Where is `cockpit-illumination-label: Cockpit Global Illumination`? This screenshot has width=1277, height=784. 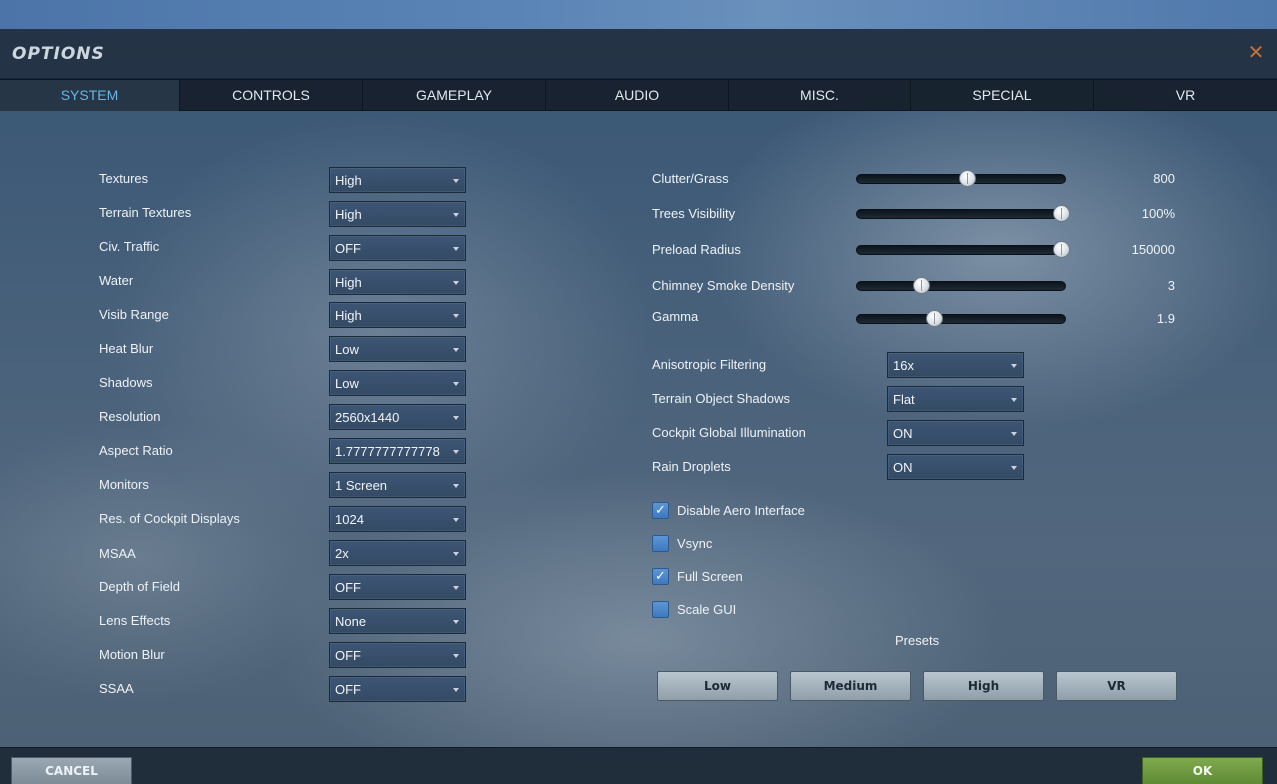 cockpit-illumination-label: Cockpit Global Illumination is located at coordinates (729, 432).